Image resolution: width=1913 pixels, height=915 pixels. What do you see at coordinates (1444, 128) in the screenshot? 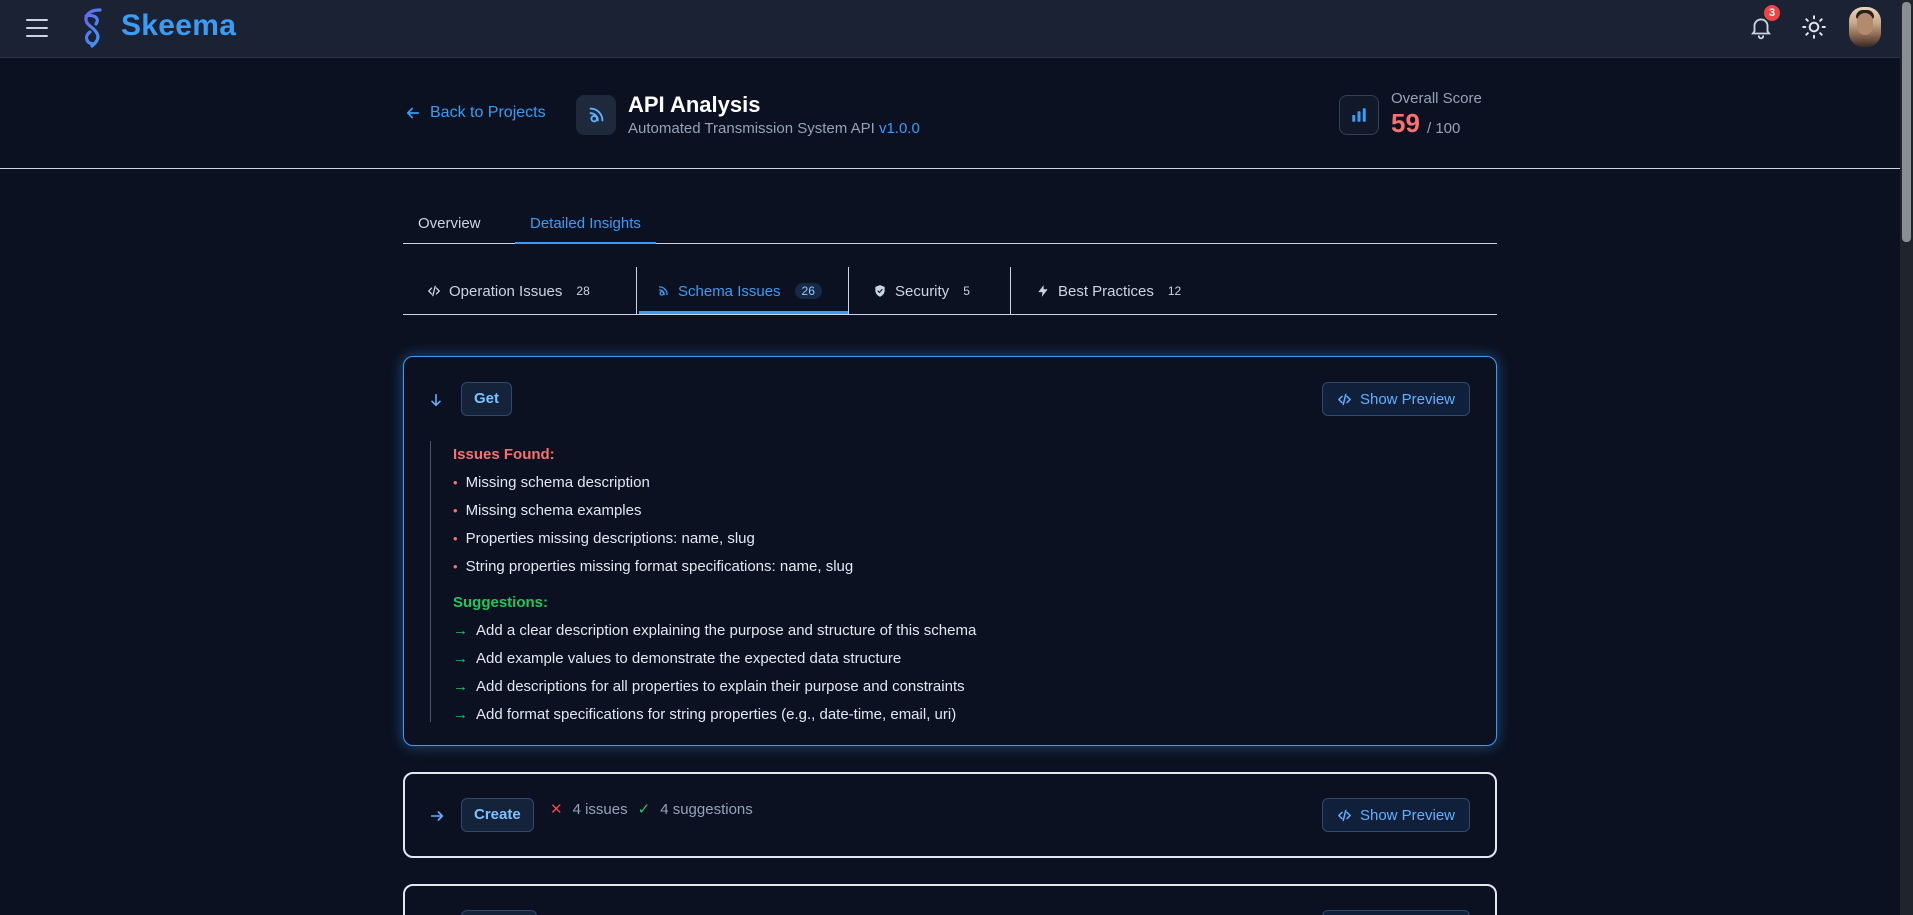
I see `score-max: / 100` at bounding box center [1444, 128].